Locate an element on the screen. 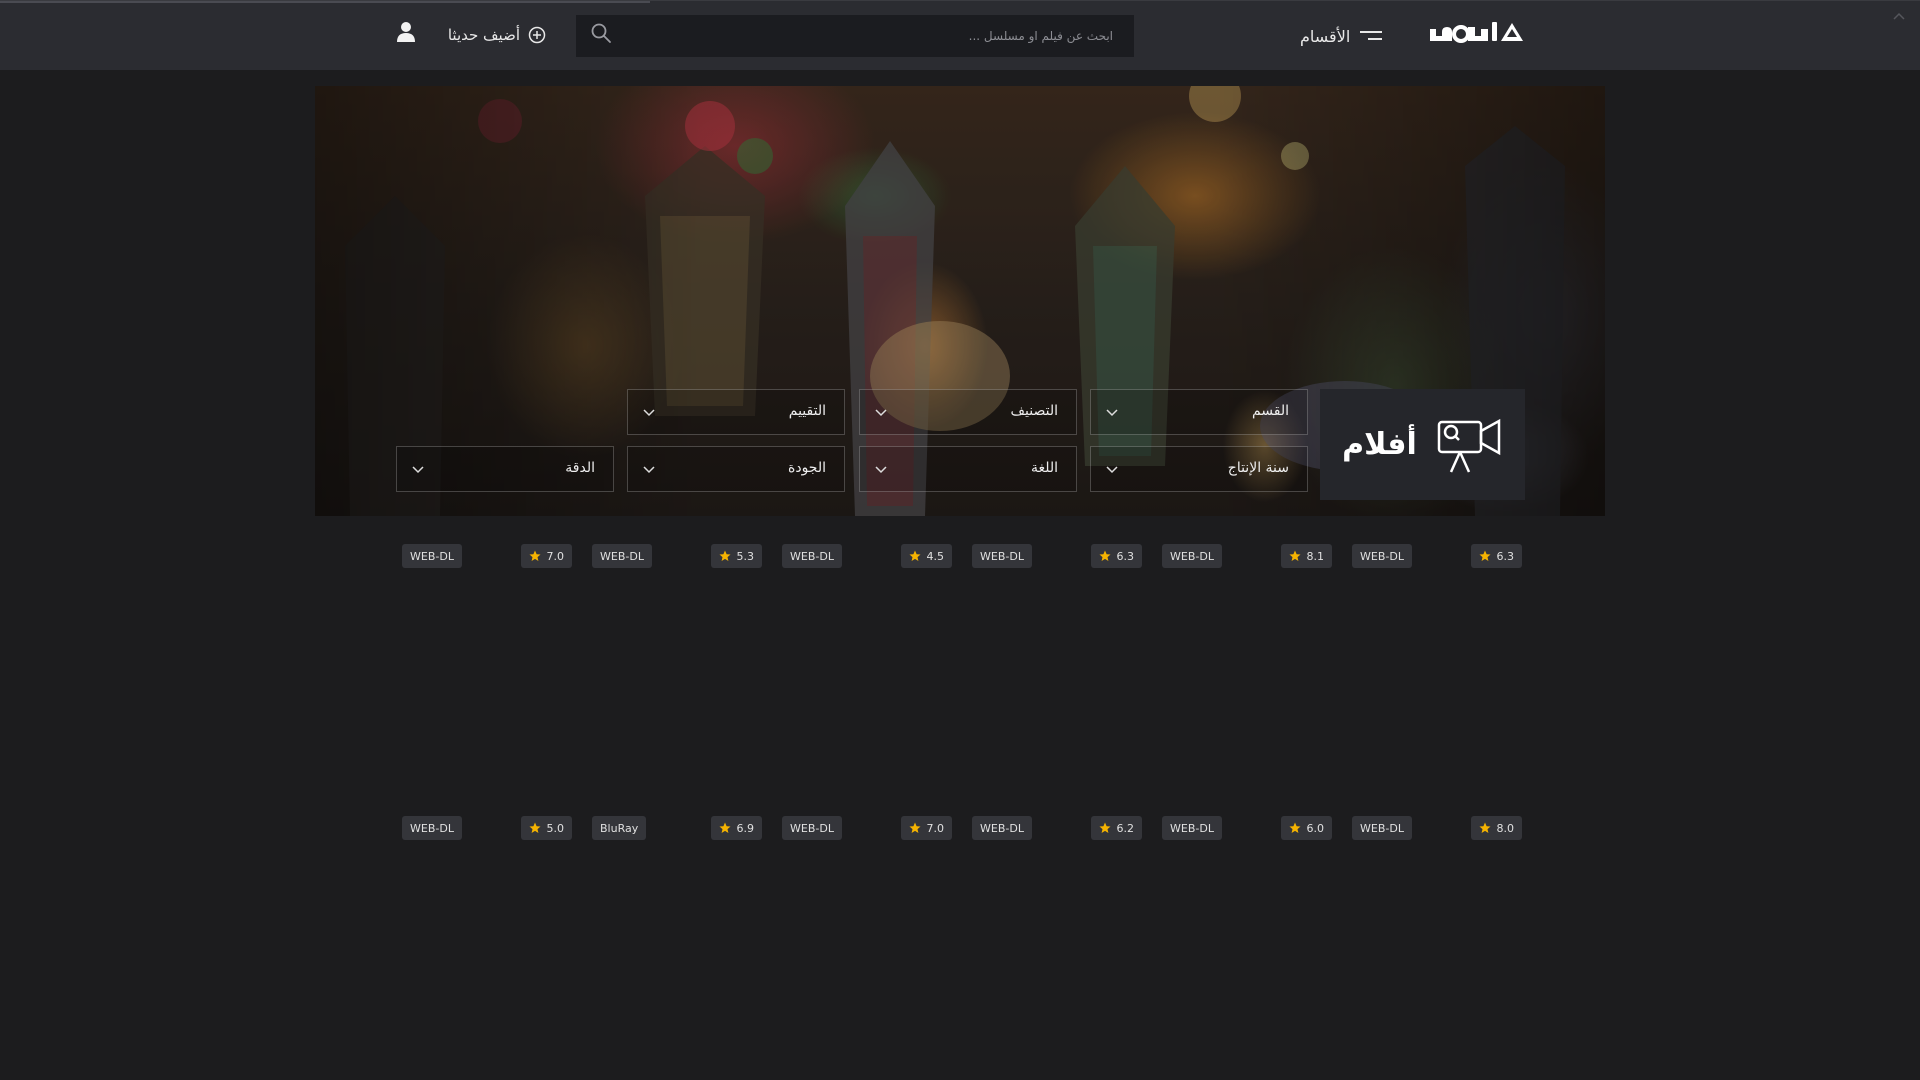 This screenshot has height=1080, width=1920. search-input is located at coordinates (871, 36).